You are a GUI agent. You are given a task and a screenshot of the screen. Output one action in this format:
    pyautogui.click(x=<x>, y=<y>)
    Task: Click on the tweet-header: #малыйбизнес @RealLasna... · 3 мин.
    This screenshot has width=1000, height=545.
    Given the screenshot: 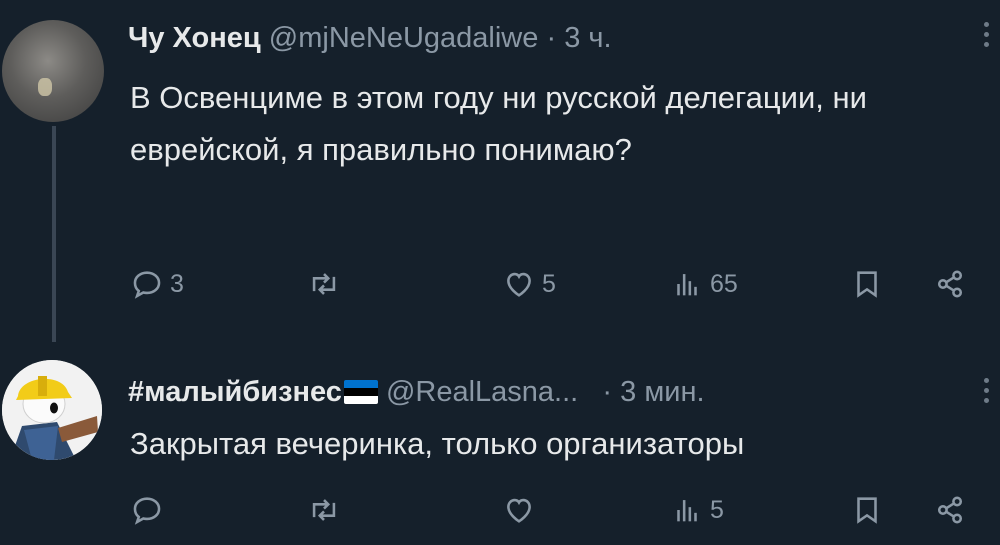 What is the action you would take?
    pyautogui.click(x=416, y=392)
    